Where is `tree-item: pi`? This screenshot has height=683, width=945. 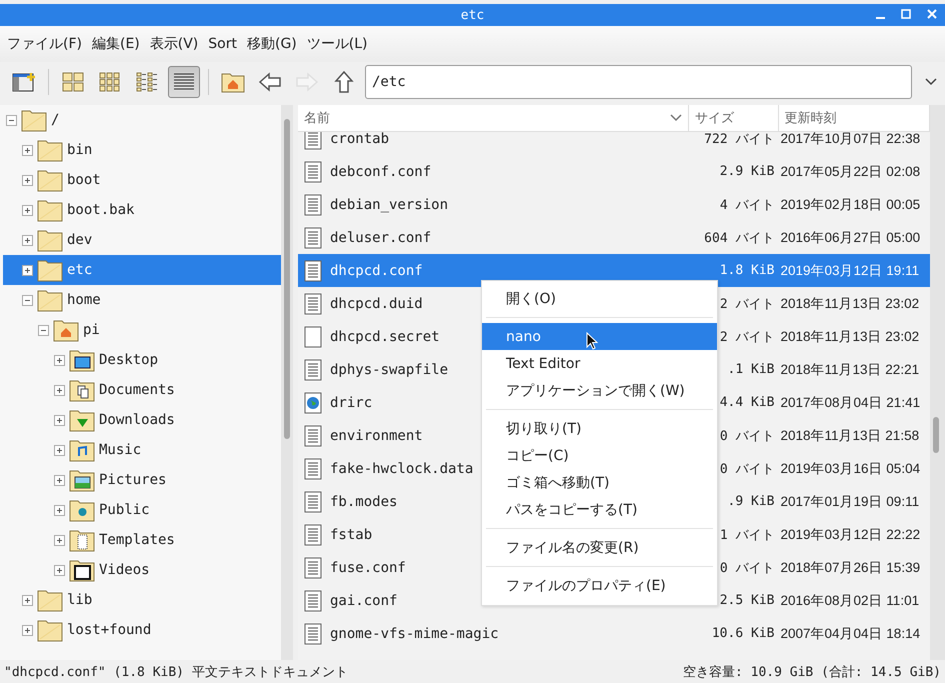 tree-item: pi is located at coordinates (142, 330).